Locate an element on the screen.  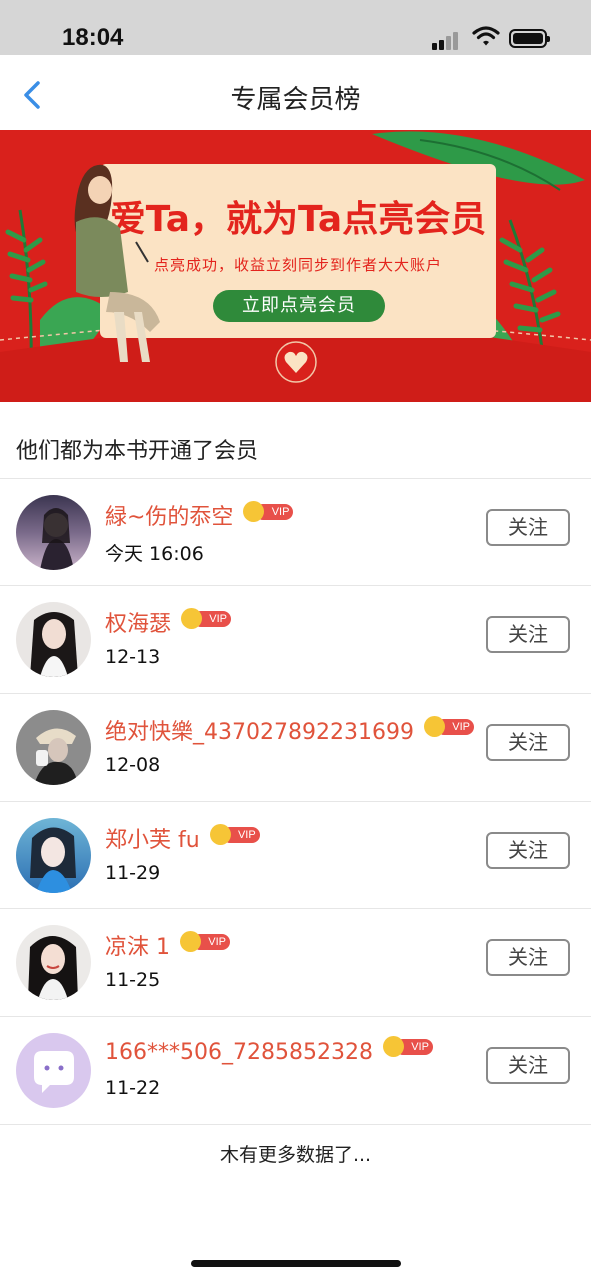
nav-bar: 专属会员榜 is located at coordinates (295, 92).